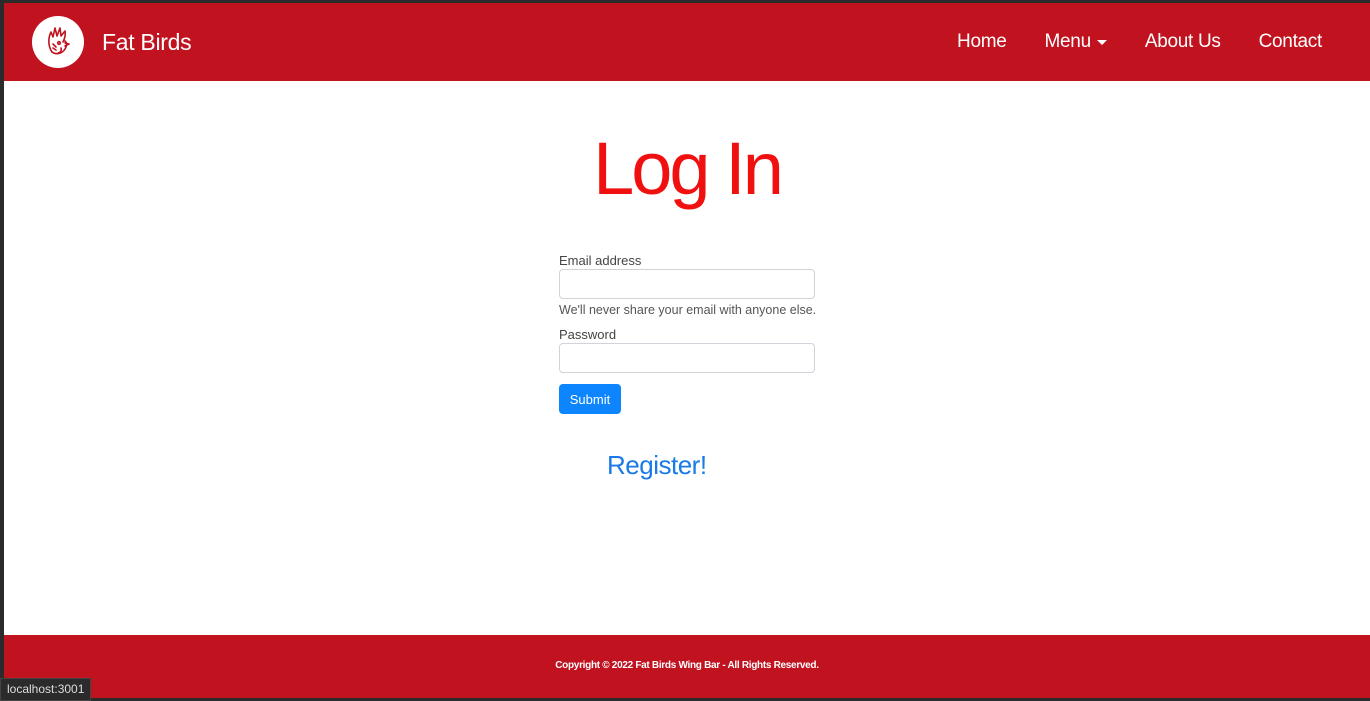 This screenshot has height=701, width=1370. Describe the element at coordinates (687, 358) in the screenshot. I see `password-field` at that location.